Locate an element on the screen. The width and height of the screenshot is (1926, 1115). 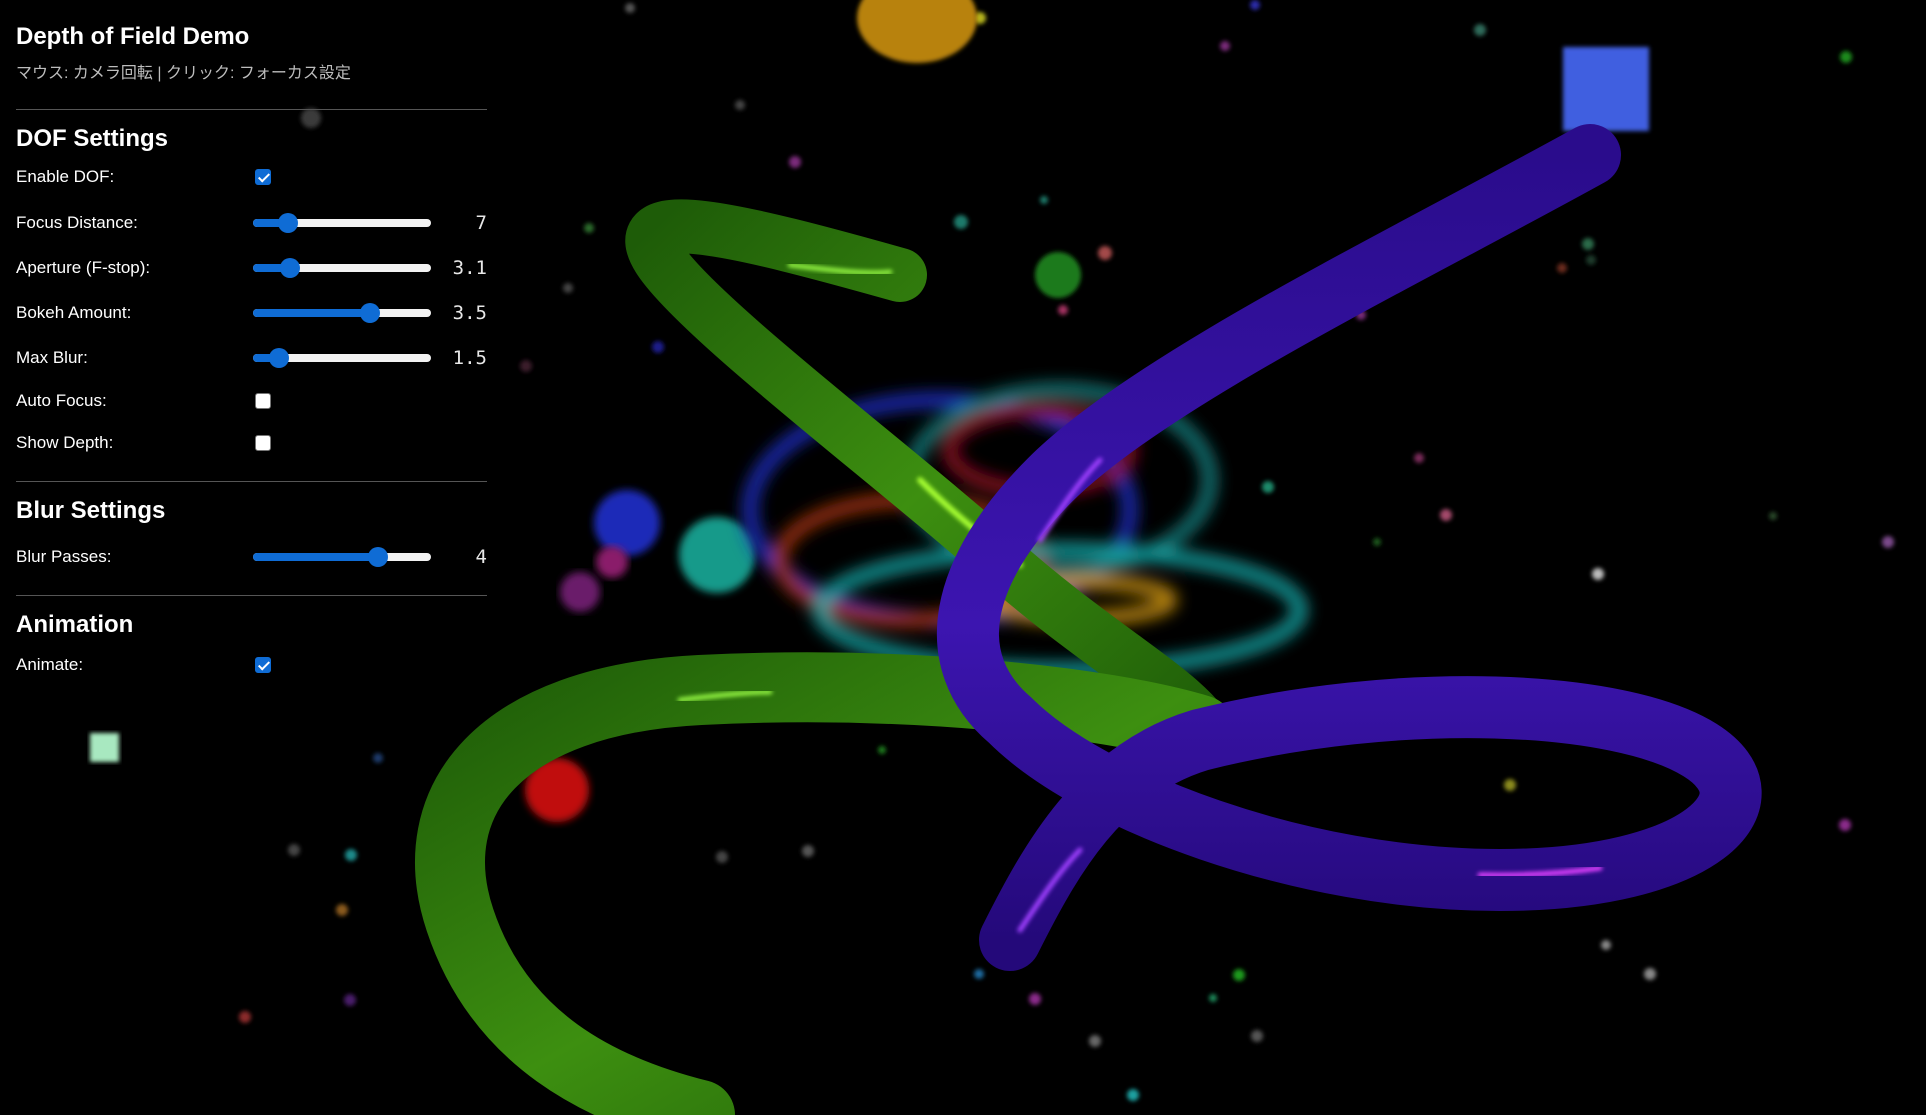
max-blur-value: 1.5 is located at coordinates (469, 357).